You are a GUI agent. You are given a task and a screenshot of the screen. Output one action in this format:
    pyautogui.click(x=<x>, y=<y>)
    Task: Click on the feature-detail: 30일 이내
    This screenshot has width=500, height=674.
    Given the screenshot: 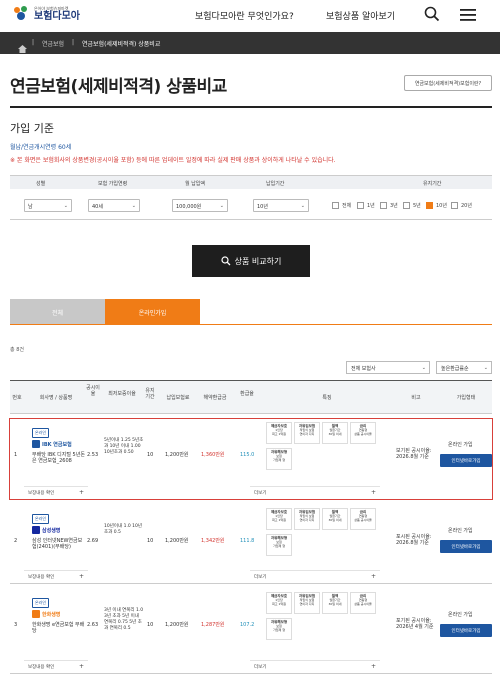 What is the action you would take?
    pyautogui.click(x=335, y=434)
    